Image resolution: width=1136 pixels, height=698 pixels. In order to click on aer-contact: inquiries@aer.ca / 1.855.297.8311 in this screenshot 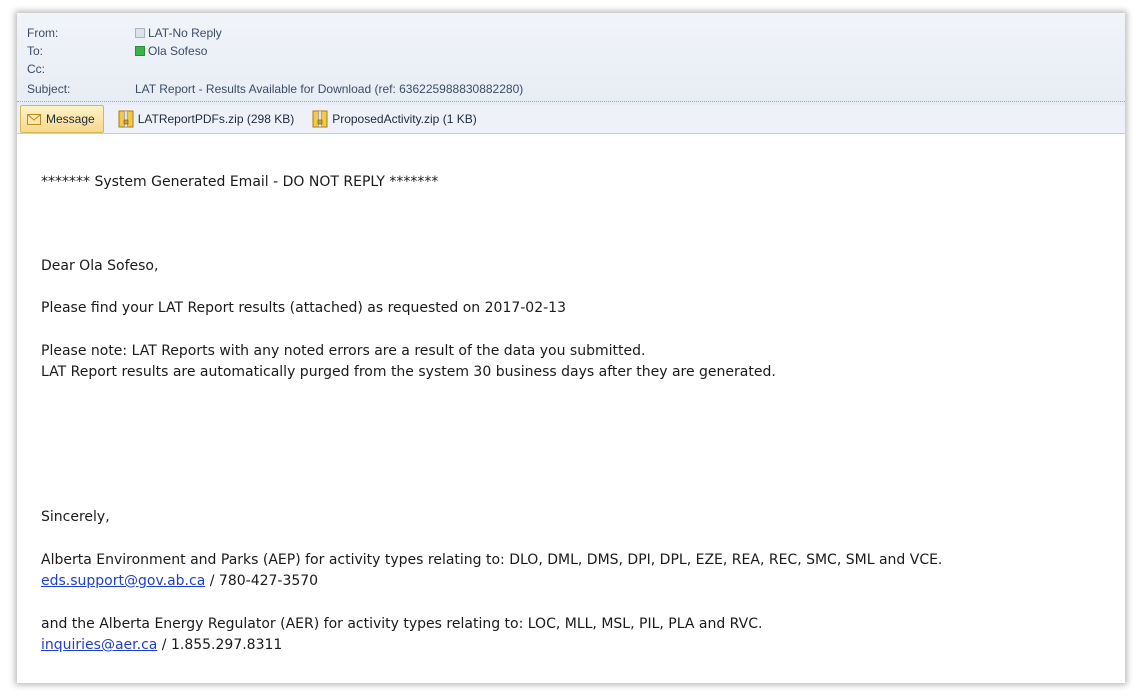, I will do `click(161, 645)`.